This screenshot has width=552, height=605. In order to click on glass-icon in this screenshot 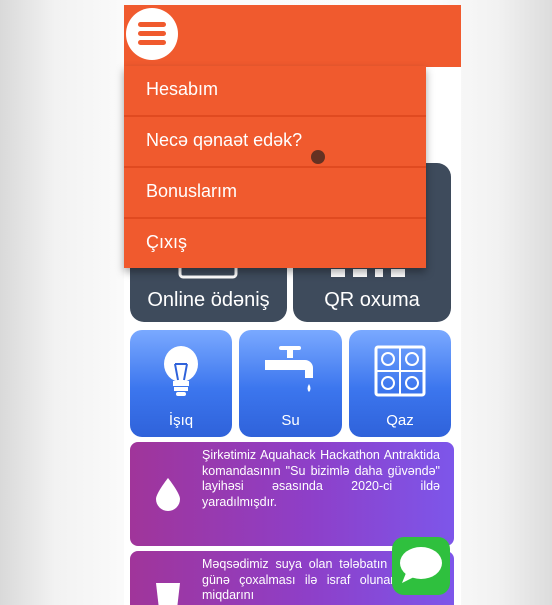, I will do `click(168, 594)`.